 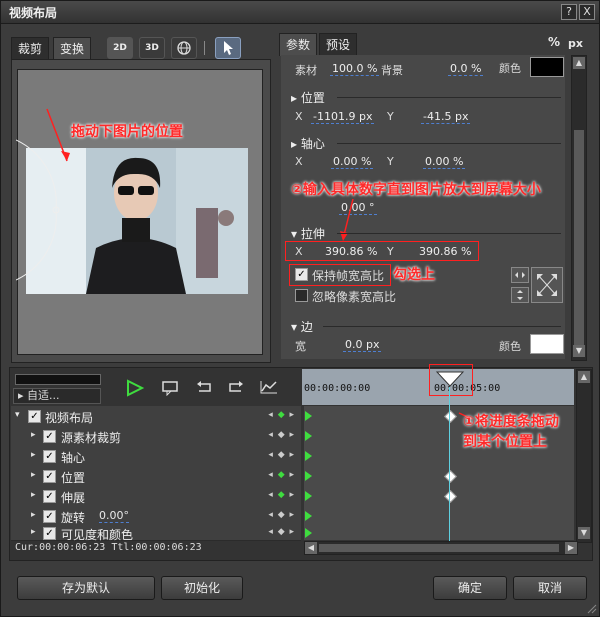 What do you see at coordinates (311, 548) in the screenshot?
I see `scroll-left-icon: ◀` at bounding box center [311, 548].